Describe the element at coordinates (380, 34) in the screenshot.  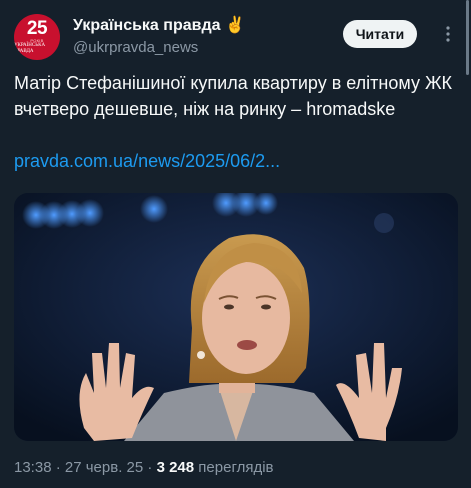
I see `read-button: Читати` at that location.